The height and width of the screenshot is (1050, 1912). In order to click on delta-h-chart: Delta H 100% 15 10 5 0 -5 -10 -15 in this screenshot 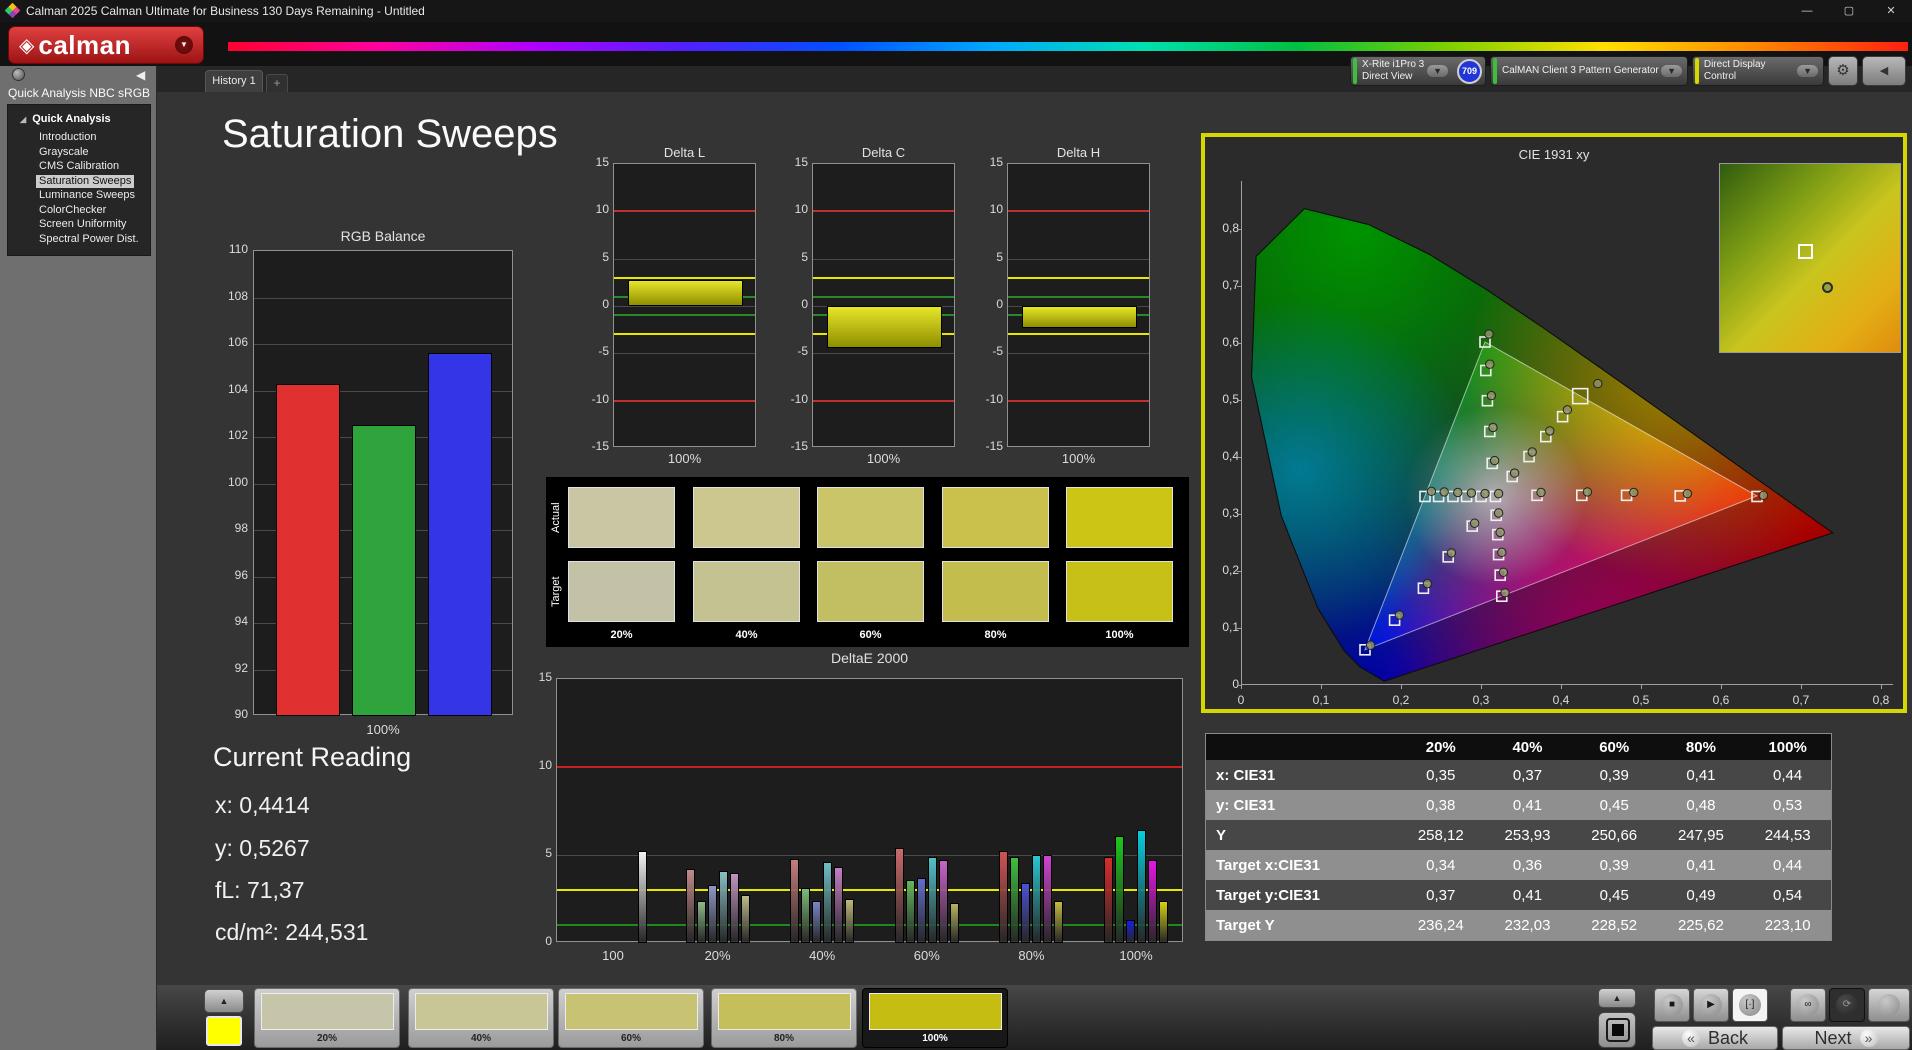, I will do `click(1060, 306)`.